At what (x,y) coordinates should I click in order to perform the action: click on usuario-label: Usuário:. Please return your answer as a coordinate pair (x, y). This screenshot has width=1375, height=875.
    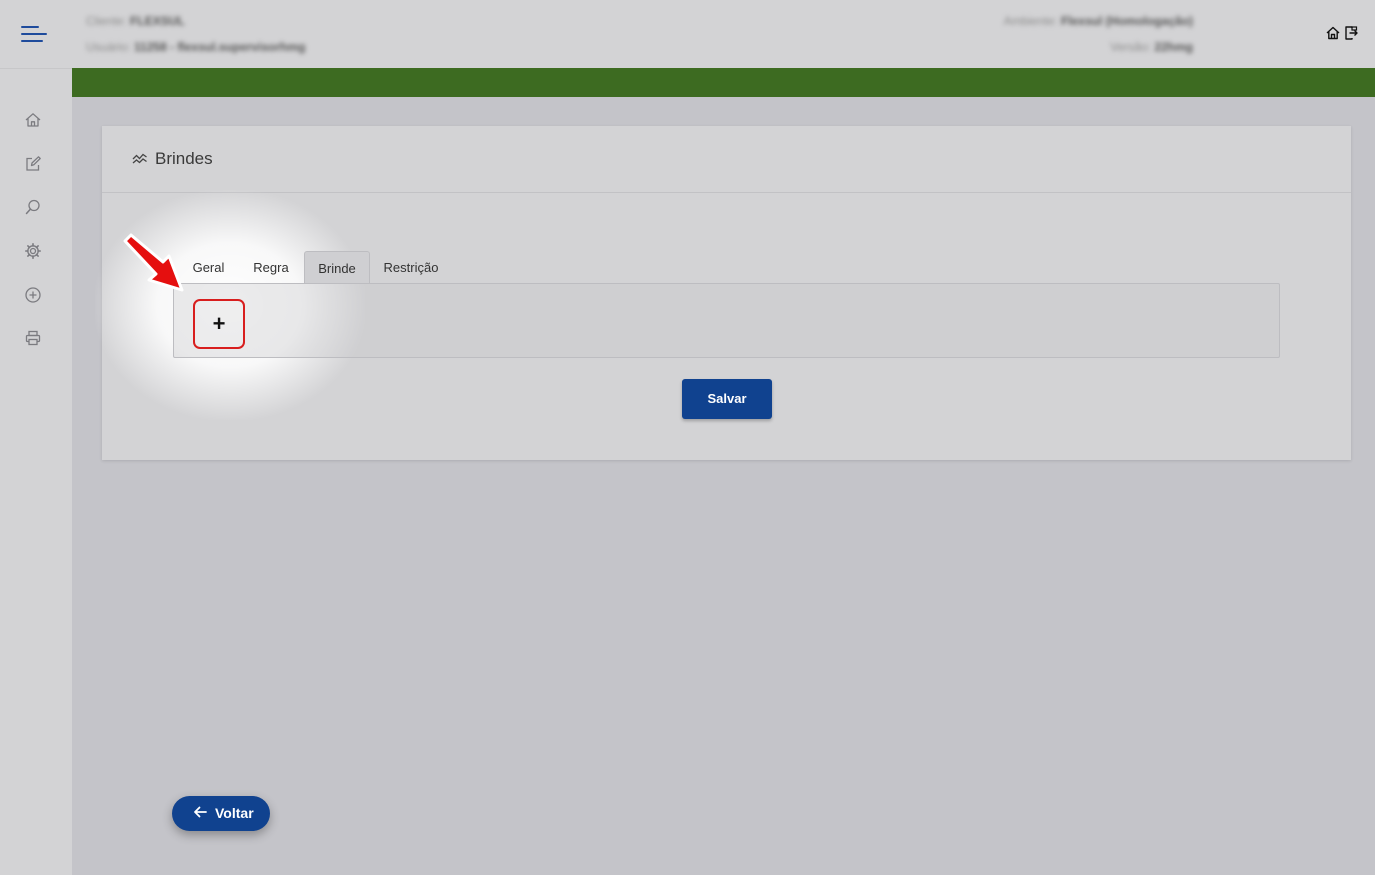
    Looking at the image, I should click on (108, 47).